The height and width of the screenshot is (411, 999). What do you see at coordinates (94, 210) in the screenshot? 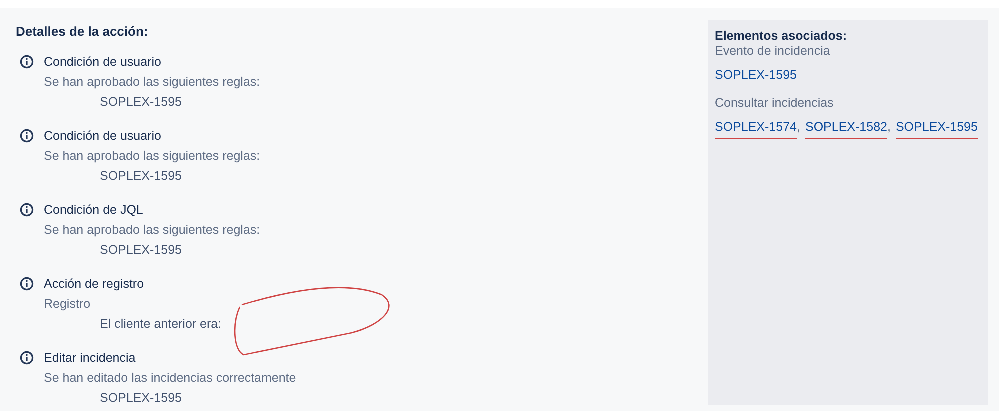
I see `action-title: Condición de JQL` at bounding box center [94, 210].